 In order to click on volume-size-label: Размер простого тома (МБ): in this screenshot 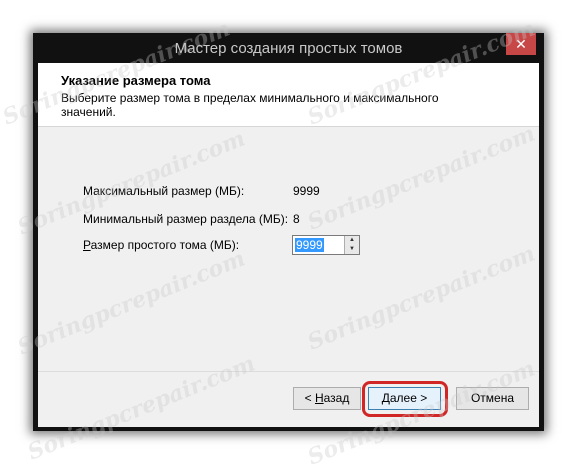, I will do `click(161, 245)`.